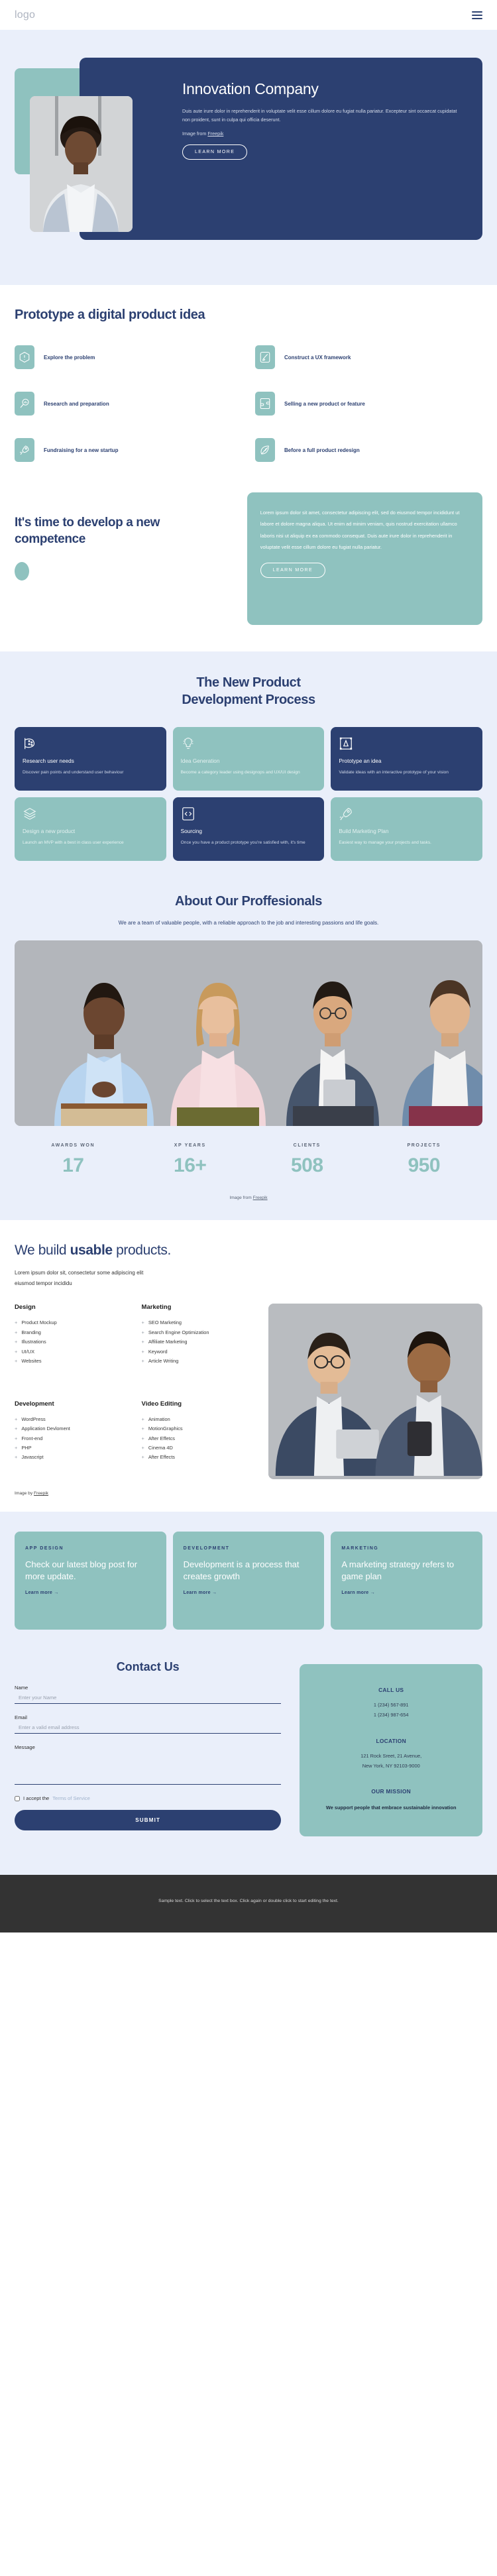  I want to click on usable-title: We build usable products., so click(248, 1251).